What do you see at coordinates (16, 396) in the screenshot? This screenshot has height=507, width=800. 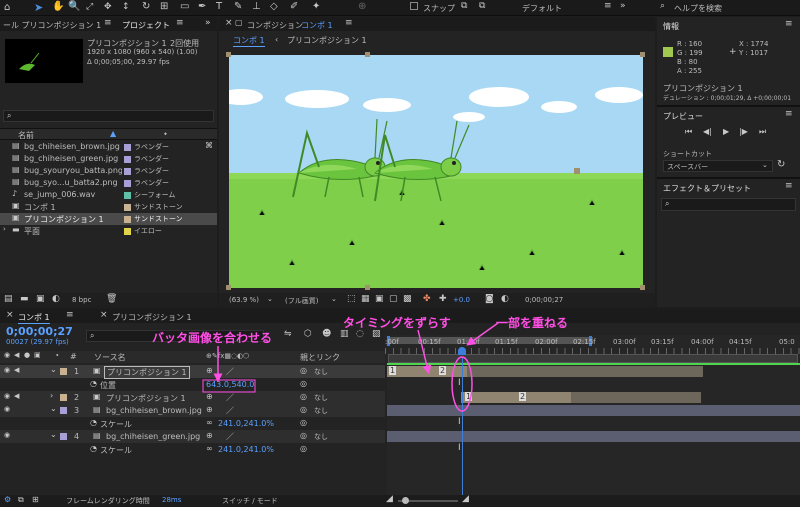 I see `audio-icon: ◀` at bounding box center [16, 396].